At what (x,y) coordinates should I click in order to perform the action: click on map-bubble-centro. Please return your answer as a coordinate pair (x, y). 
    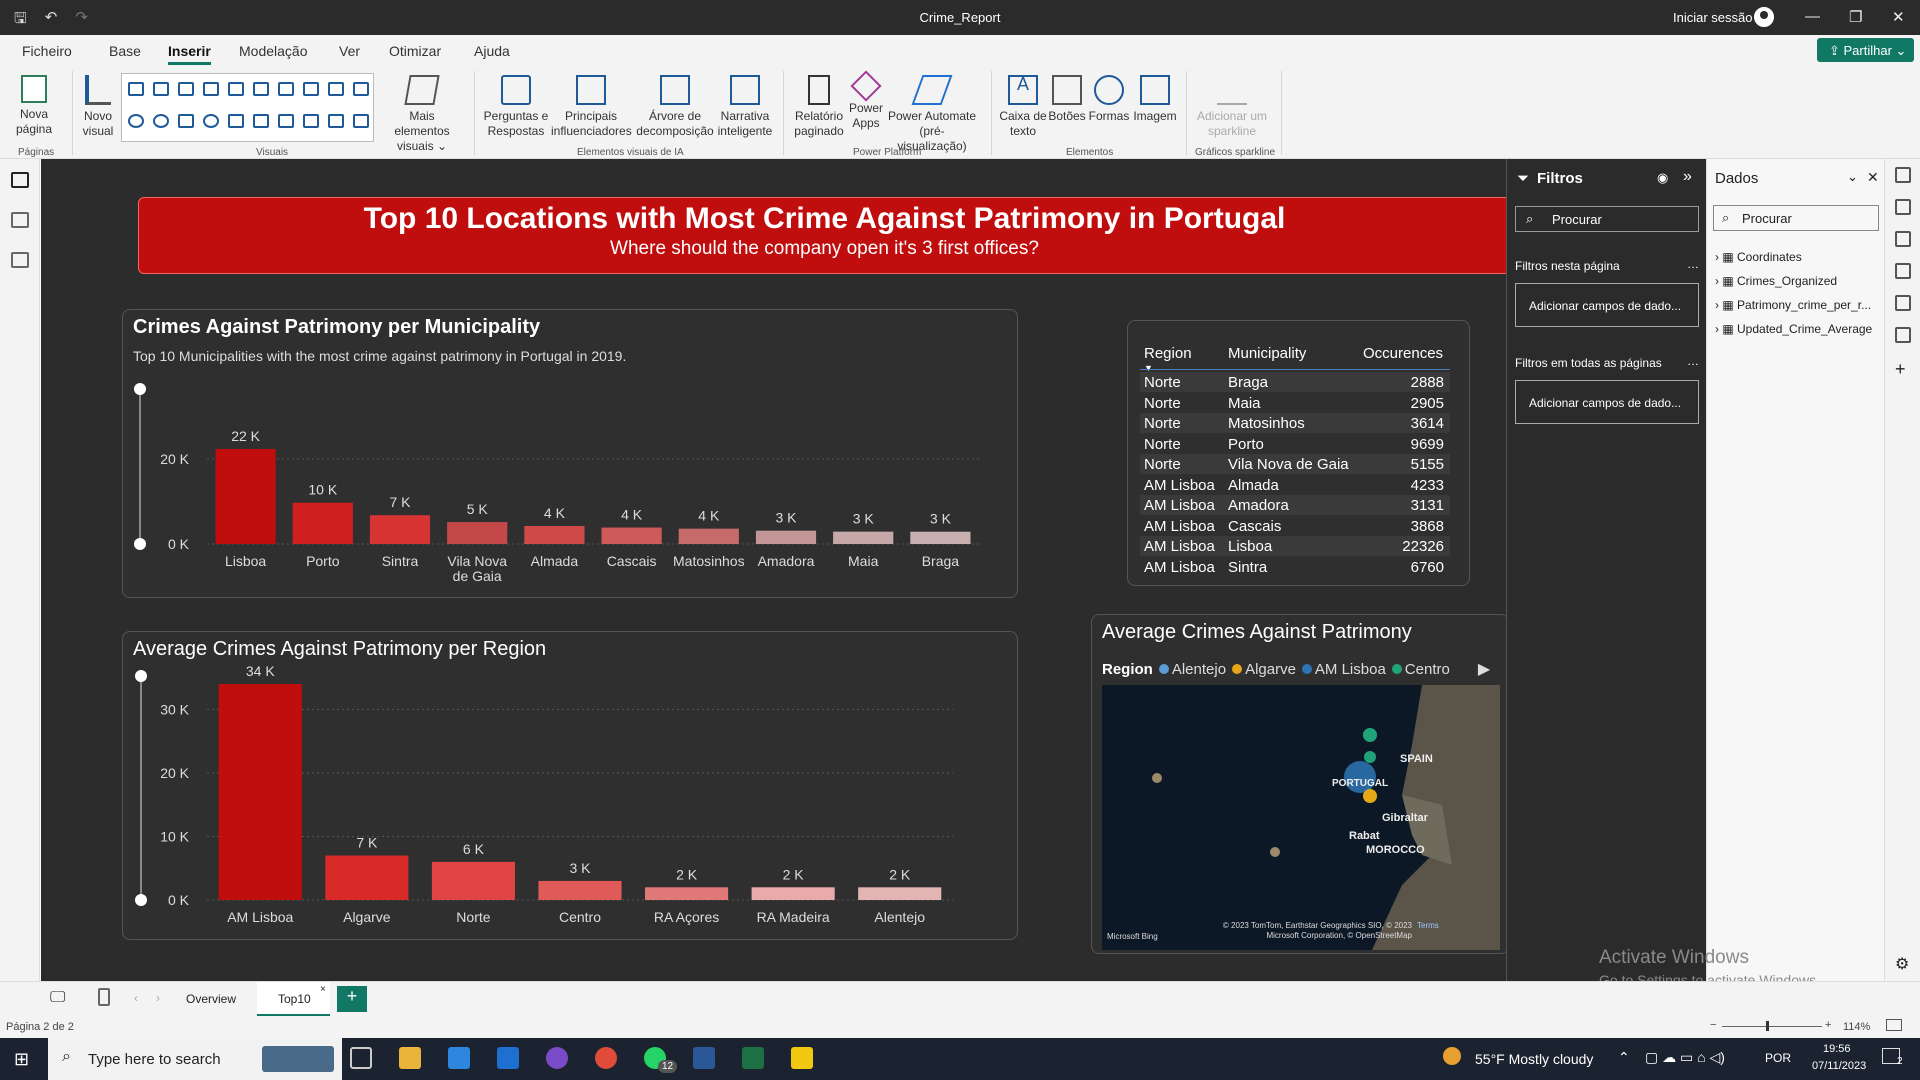
    Looking at the image, I should click on (1370, 757).